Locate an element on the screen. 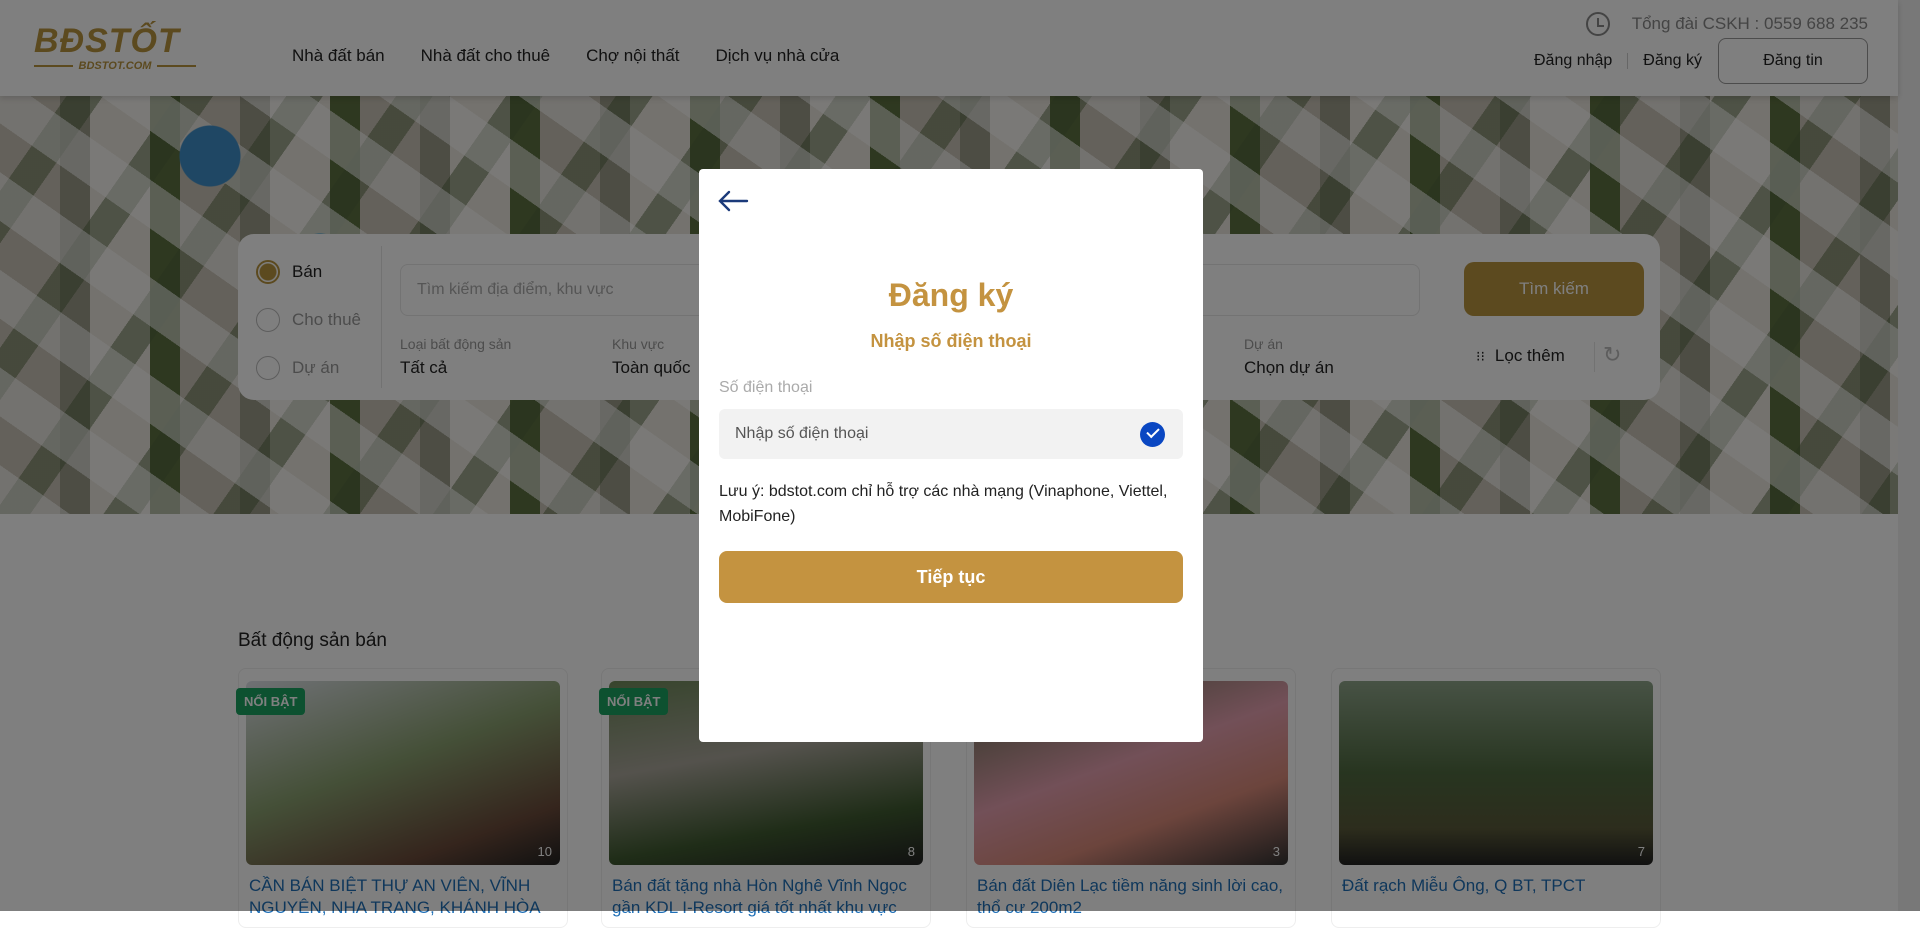  phone-placeholder: Nhập số điện thoại is located at coordinates (802, 433).